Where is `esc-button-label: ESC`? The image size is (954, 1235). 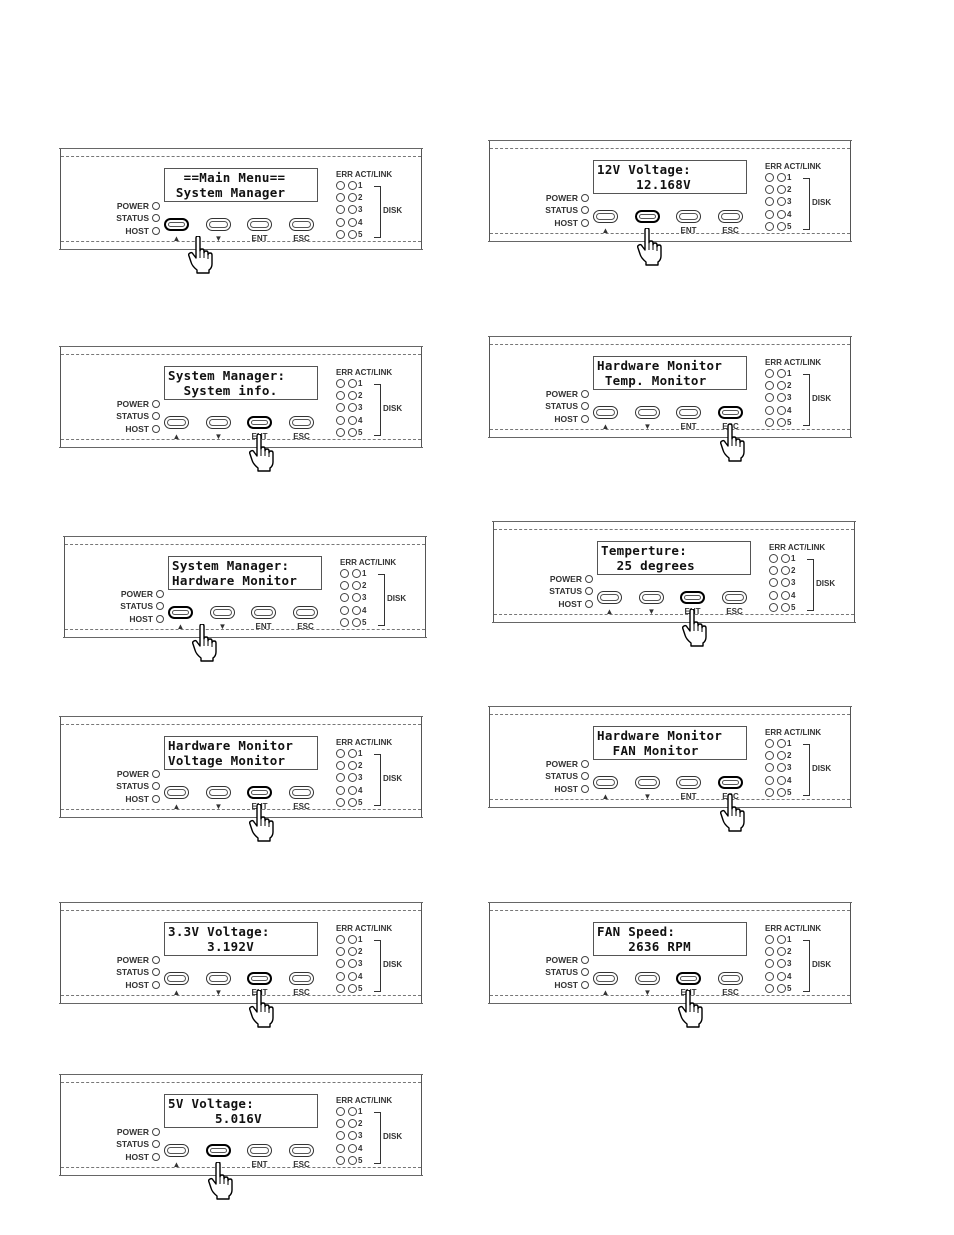
esc-button-label: ESC is located at coordinates (301, 436).